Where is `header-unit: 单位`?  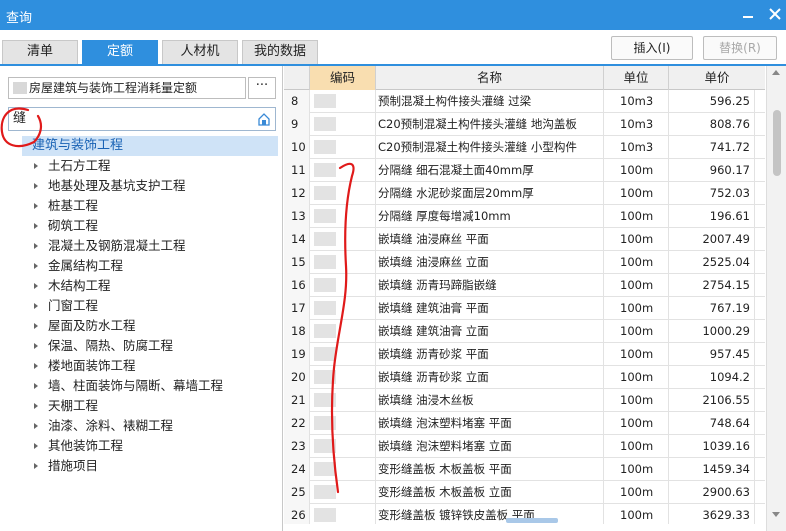 header-unit: 单位 is located at coordinates (636, 78).